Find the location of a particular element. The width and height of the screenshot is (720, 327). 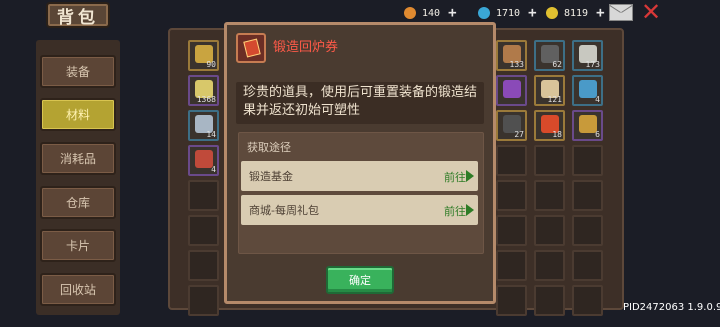

inventory-slot: 90 is located at coordinates (203, 55).